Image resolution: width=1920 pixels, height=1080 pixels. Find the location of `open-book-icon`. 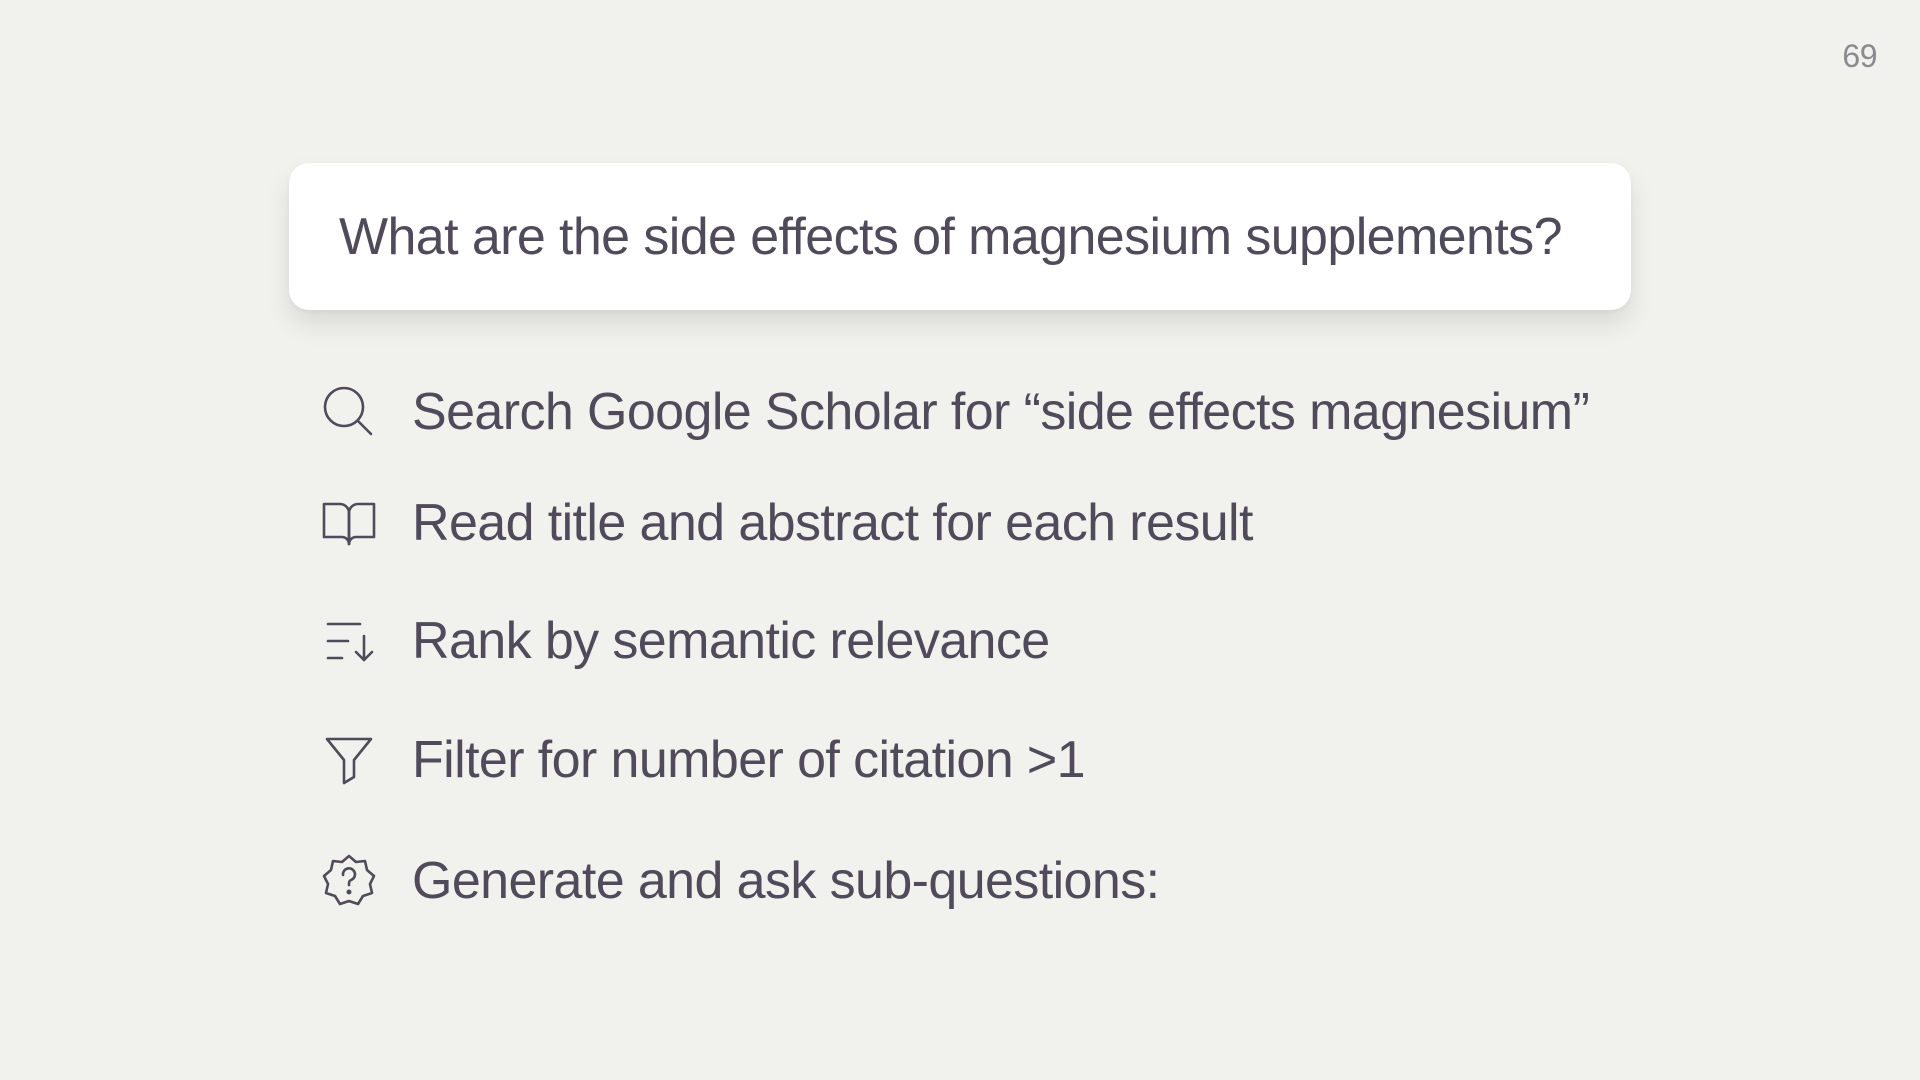

open-book-icon is located at coordinates (349, 523).